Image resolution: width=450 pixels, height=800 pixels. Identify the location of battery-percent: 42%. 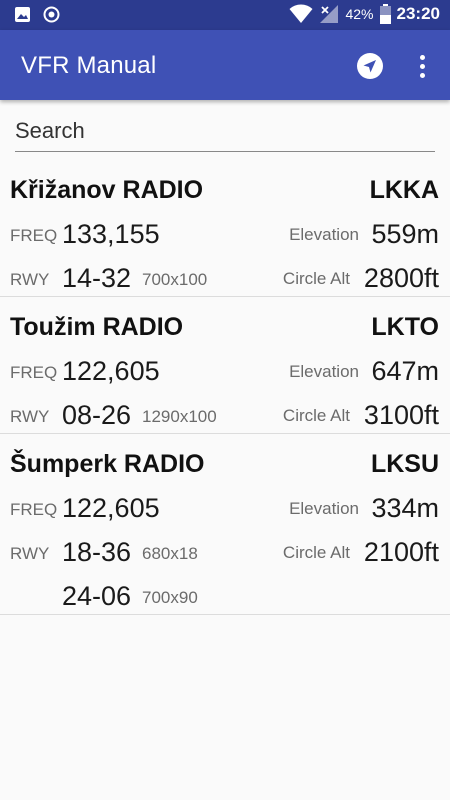
(359, 14).